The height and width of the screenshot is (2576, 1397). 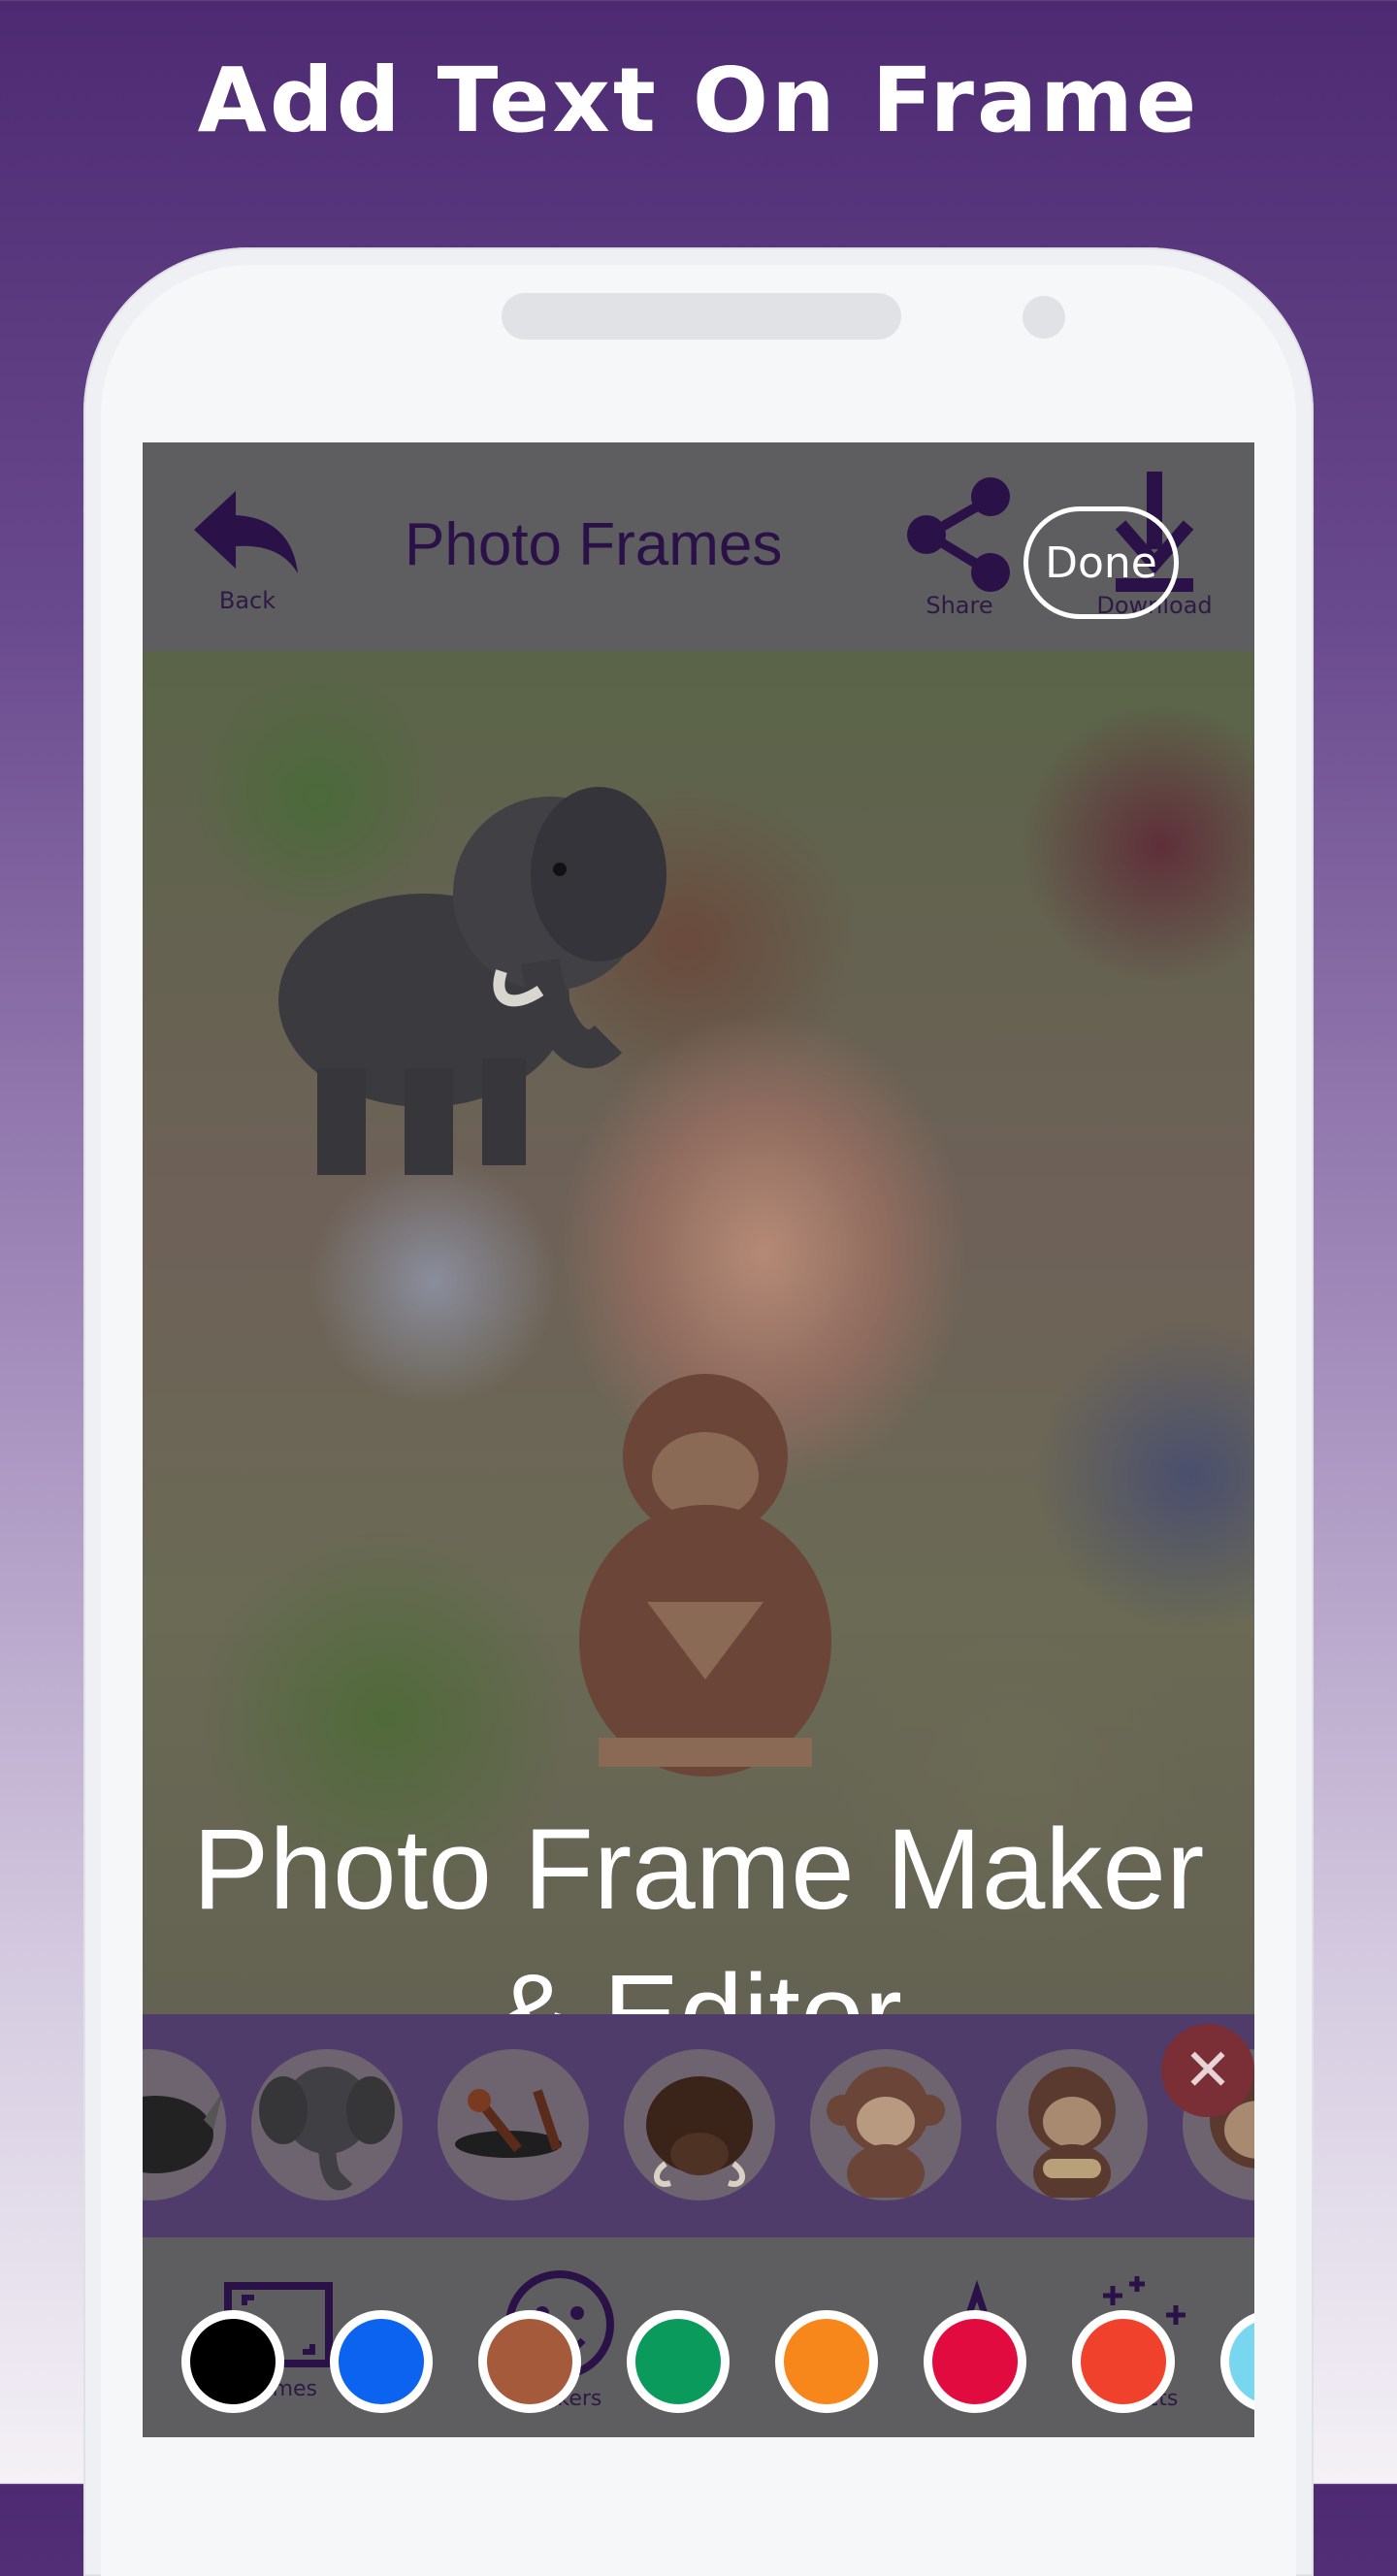 I want to click on rhino-sticker, so click(x=184, y=2125).